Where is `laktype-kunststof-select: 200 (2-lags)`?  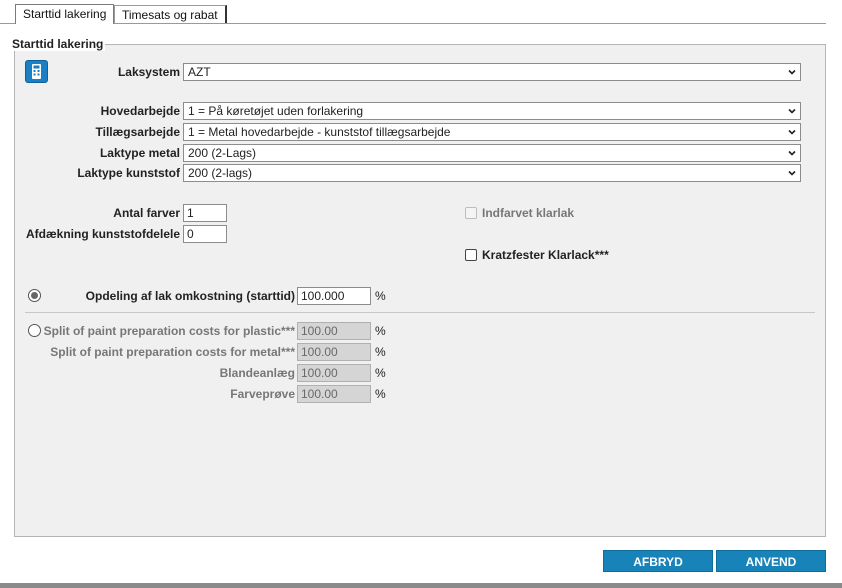
laktype-kunststof-select: 200 (2-lags) is located at coordinates (492, 173).